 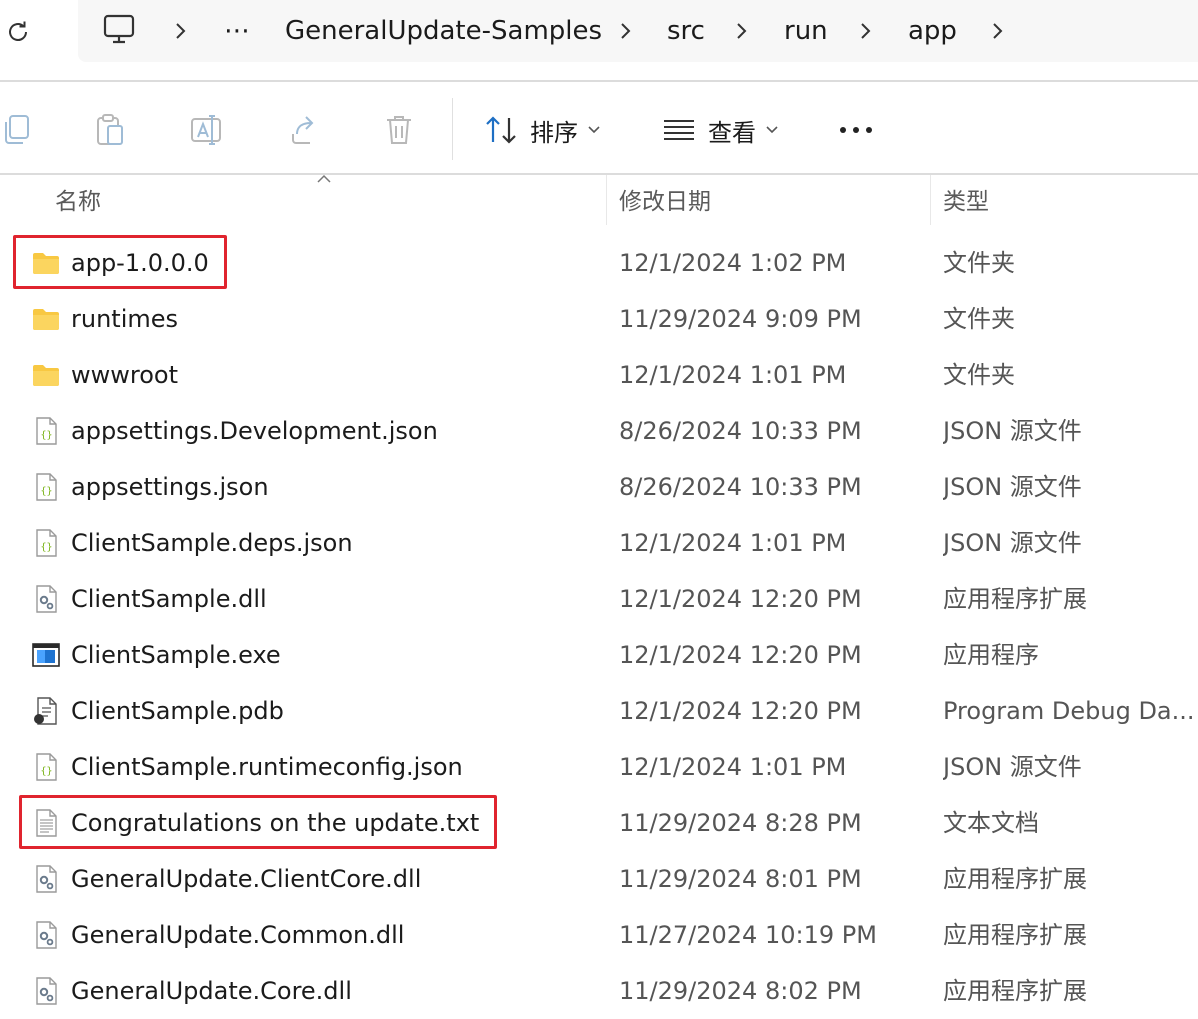 I want to click on delete-icon, so click(x=399, y=130).